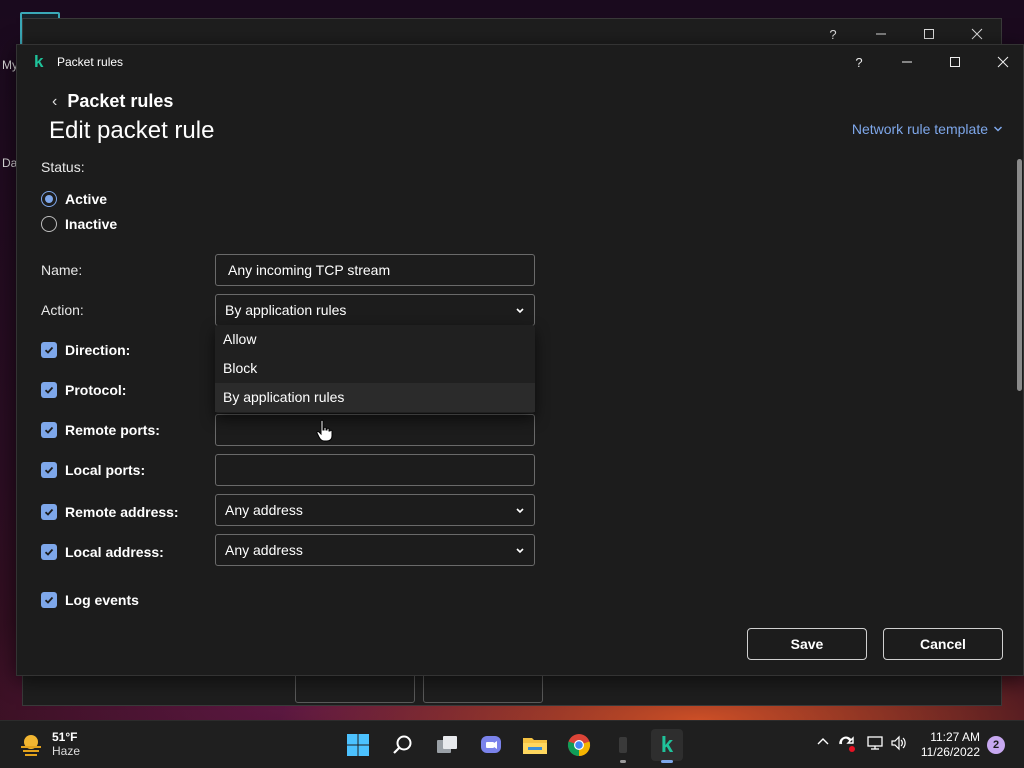 The height and width of the screenshot is (768, 1024). Describe the element at coordinates (512, 744) in the screenshot. I see `taskbar: 51°F Haze k 11:27 AM 11/26/2022 2` at that location.